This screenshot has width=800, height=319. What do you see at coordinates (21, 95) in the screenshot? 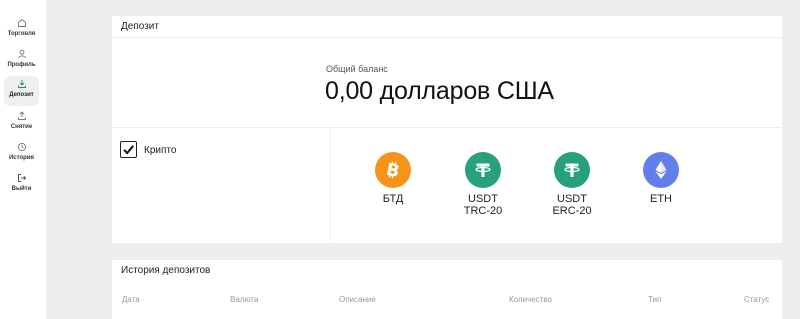
I see `sidebar-item-label: Депозит` at bounding box center [21, 95].